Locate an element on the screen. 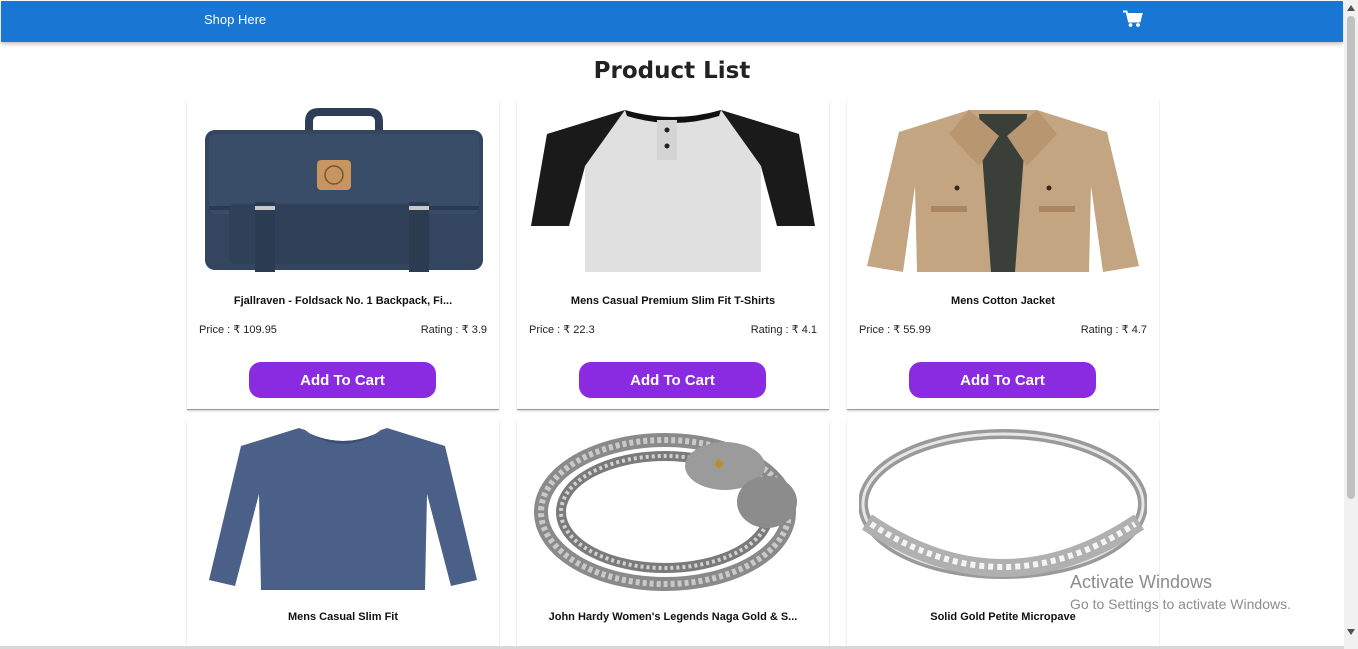  page-title: Product List is located at coordinates (672, 71).